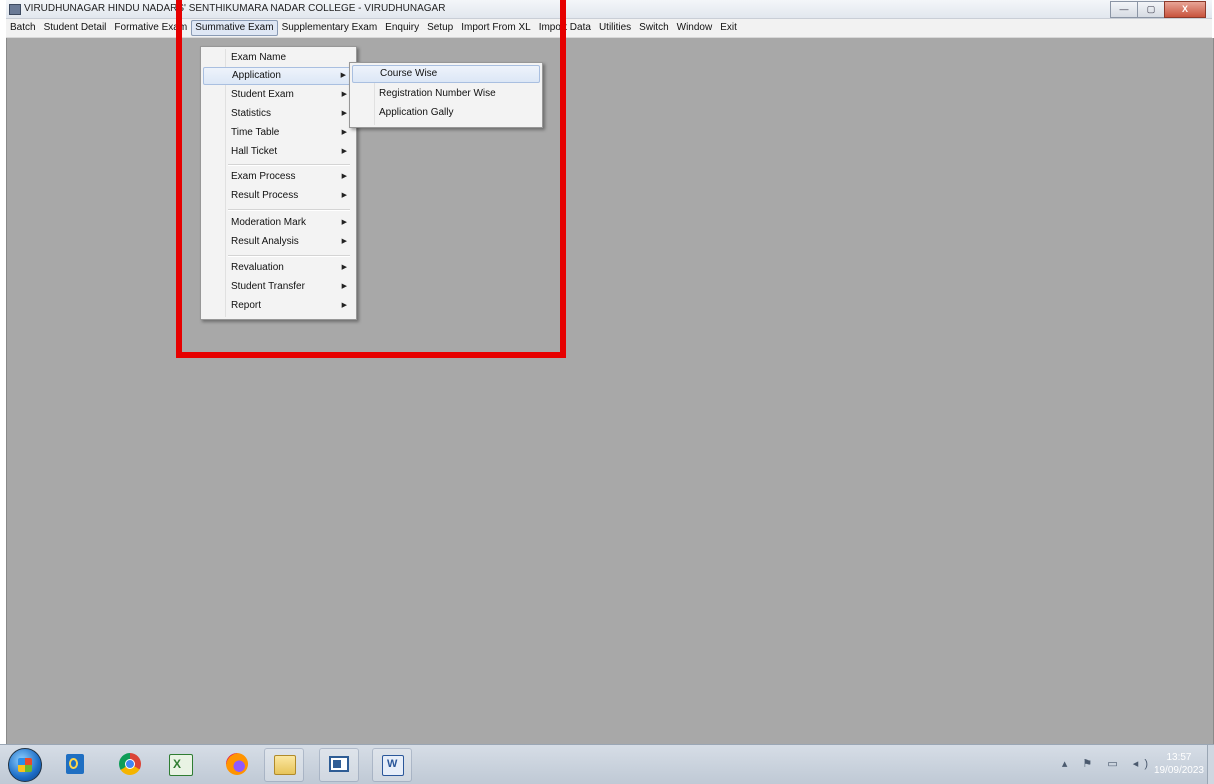 Image resolution: width=1214 pixels, height=784 pixels. What do you see at coordinates (695, 28) in the screenshot?
I see `menu-window: Window` at bounding box center [695, 28].